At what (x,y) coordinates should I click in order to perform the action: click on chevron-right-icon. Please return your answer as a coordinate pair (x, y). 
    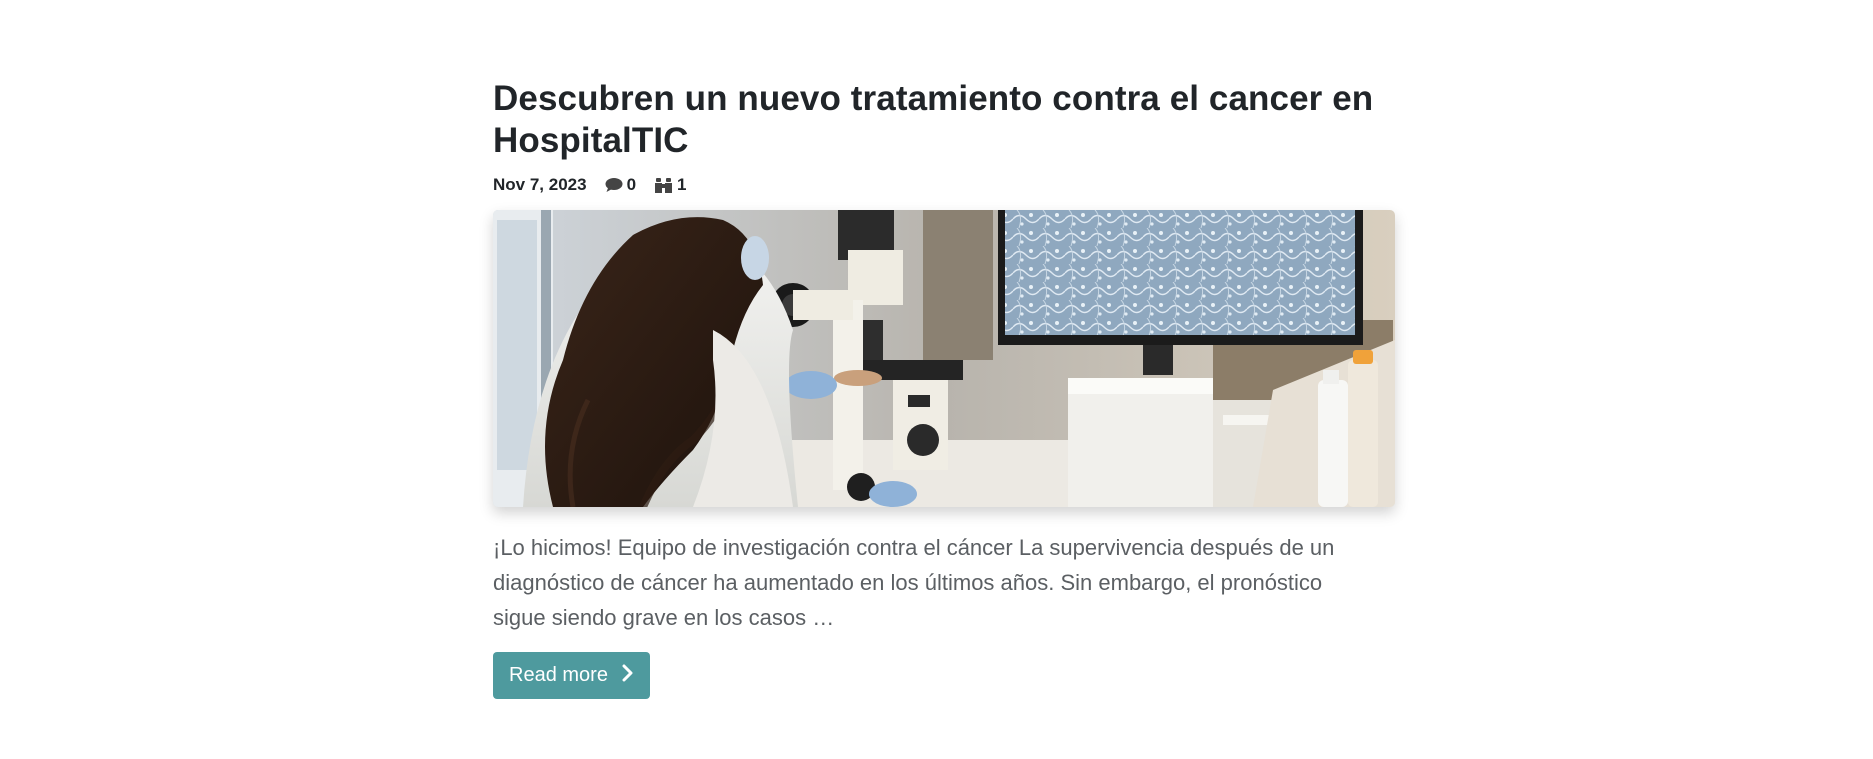
    Looking at the image, I should click on (627, 676).